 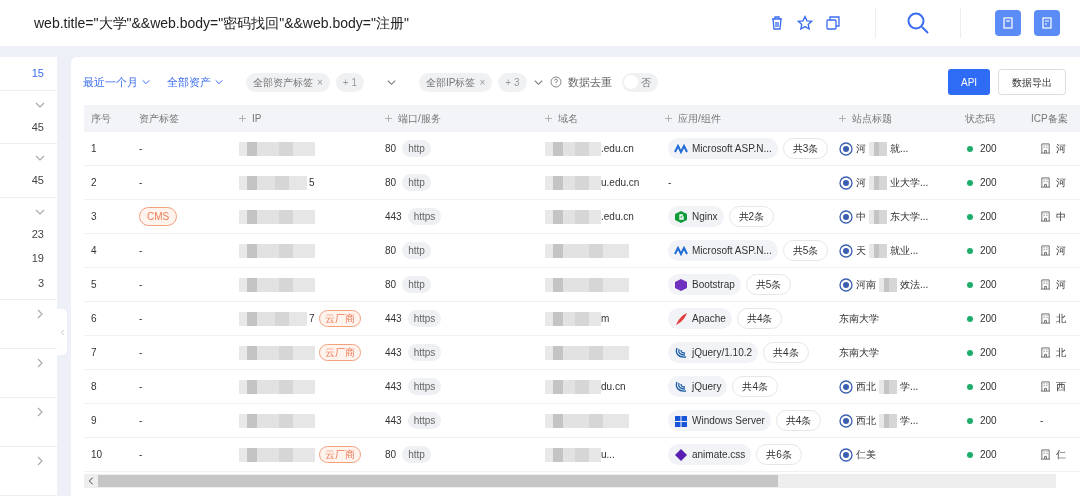 What do you see at coordinates (37, 234) in the screenshot?
I see `count-text: 23` at bounding box center [37, 234].